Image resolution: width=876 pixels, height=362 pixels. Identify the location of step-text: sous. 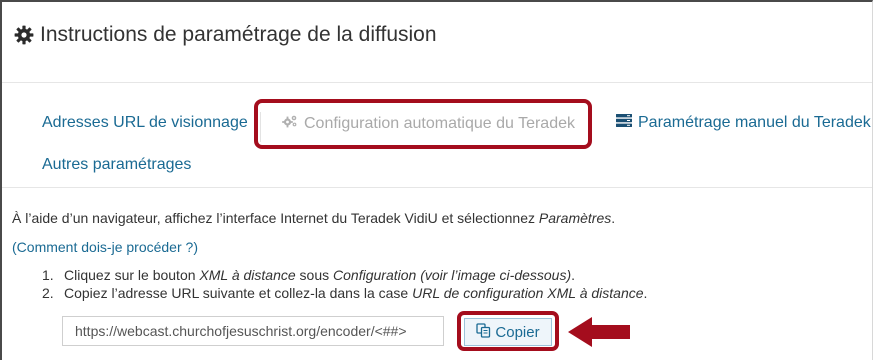
(314, 275).